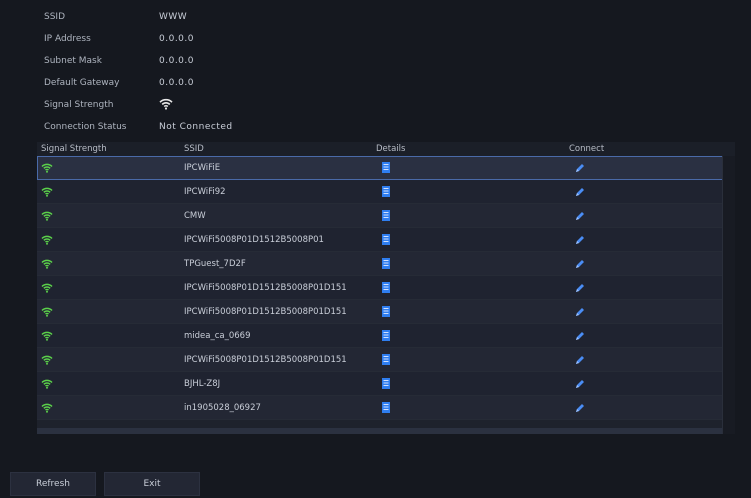 Image resolution: width=751 pixels, height=498 pixels. What do you see at coordinates (138, 61) in the screenshot?
I see `info-row-mask: Subnet Mask 0.0.0.0` at bounding box center [138, 61].